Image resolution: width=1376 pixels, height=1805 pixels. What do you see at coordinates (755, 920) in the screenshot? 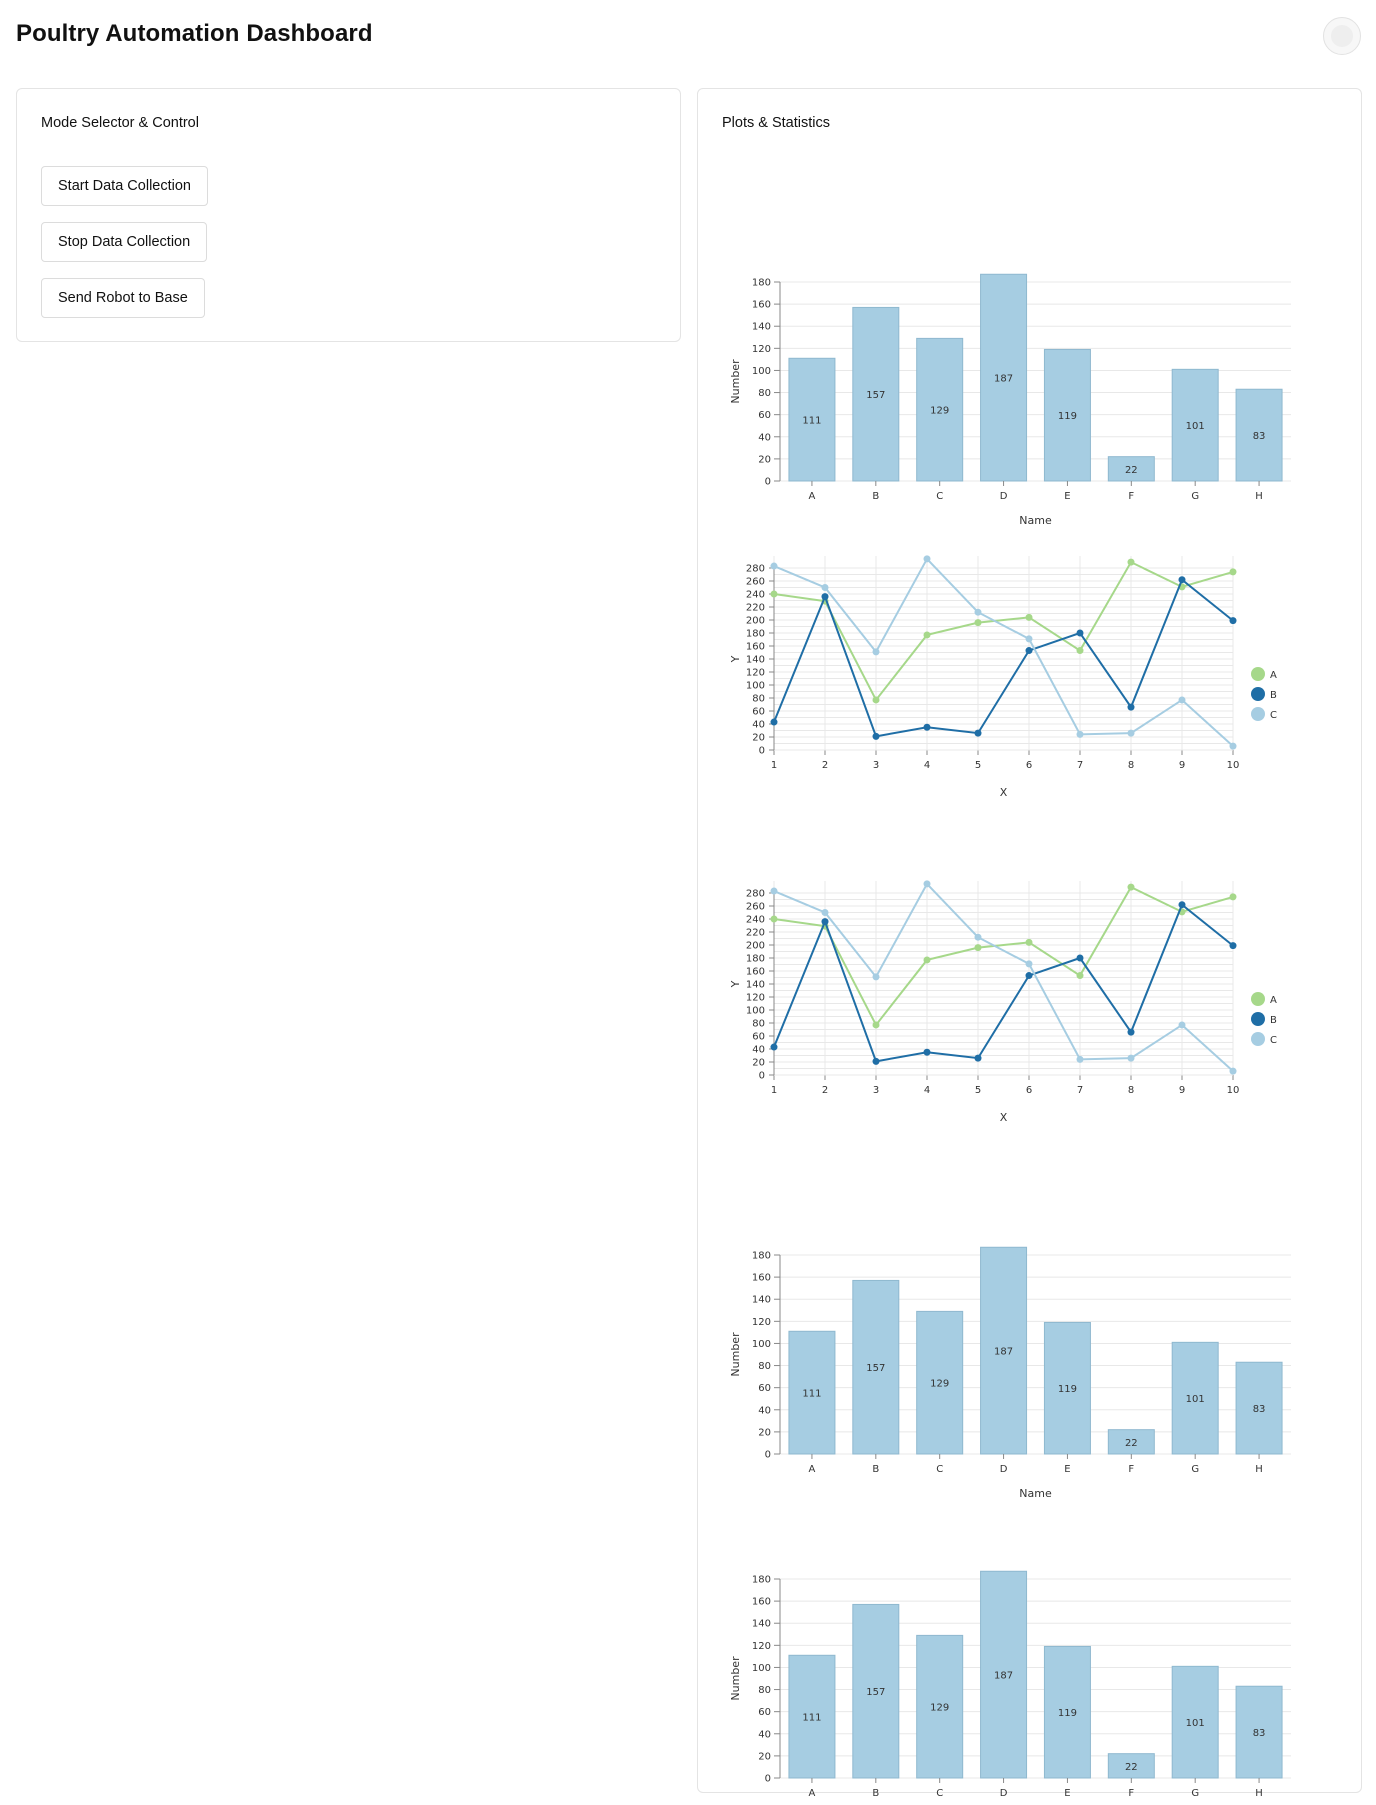
I see `y-tick-label: 240` at bounding box center [755, 920].